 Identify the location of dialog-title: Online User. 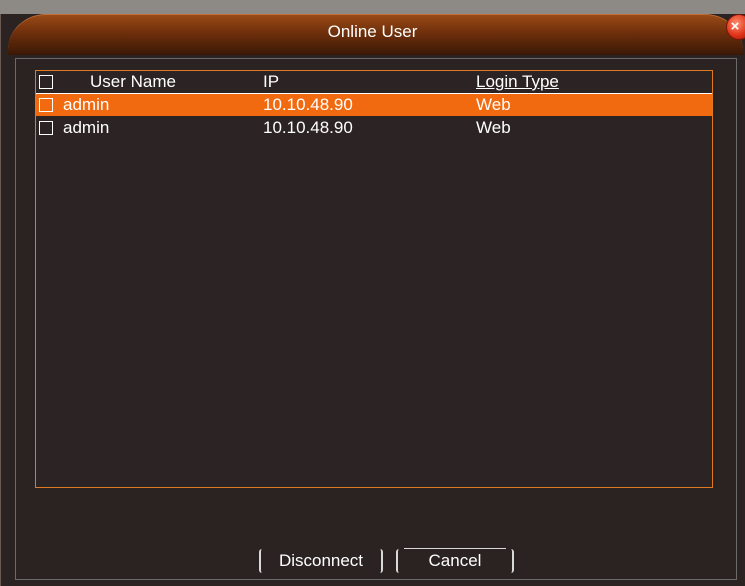
(372, 31).